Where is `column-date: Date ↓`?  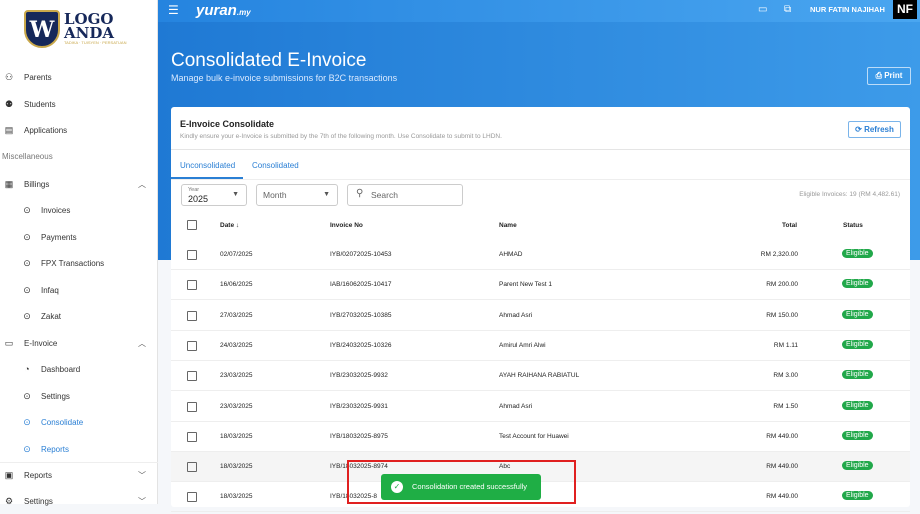 column-date: Date ↓ is located at coordinates (229, 225).